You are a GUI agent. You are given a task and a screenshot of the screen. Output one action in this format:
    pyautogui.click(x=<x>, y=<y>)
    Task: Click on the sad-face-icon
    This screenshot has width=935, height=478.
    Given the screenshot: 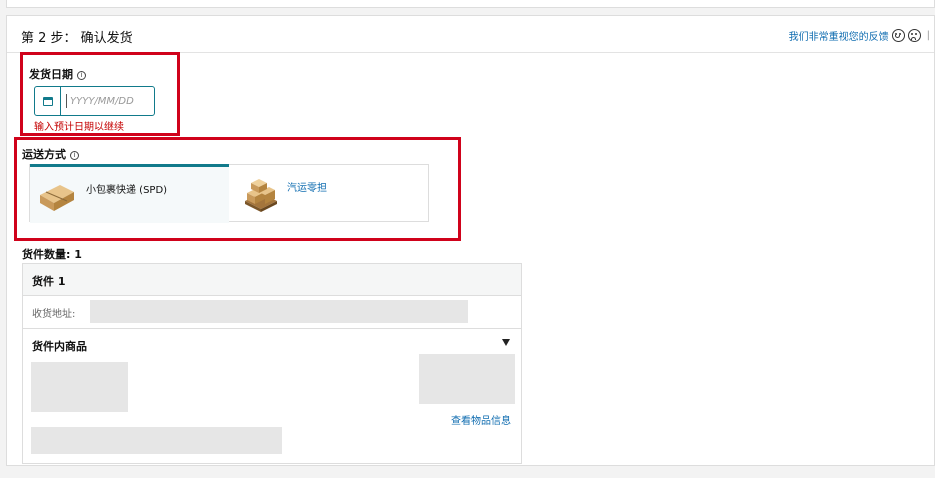 What is the action you would take?
    pyautogui.click(x=914, y=35)
    